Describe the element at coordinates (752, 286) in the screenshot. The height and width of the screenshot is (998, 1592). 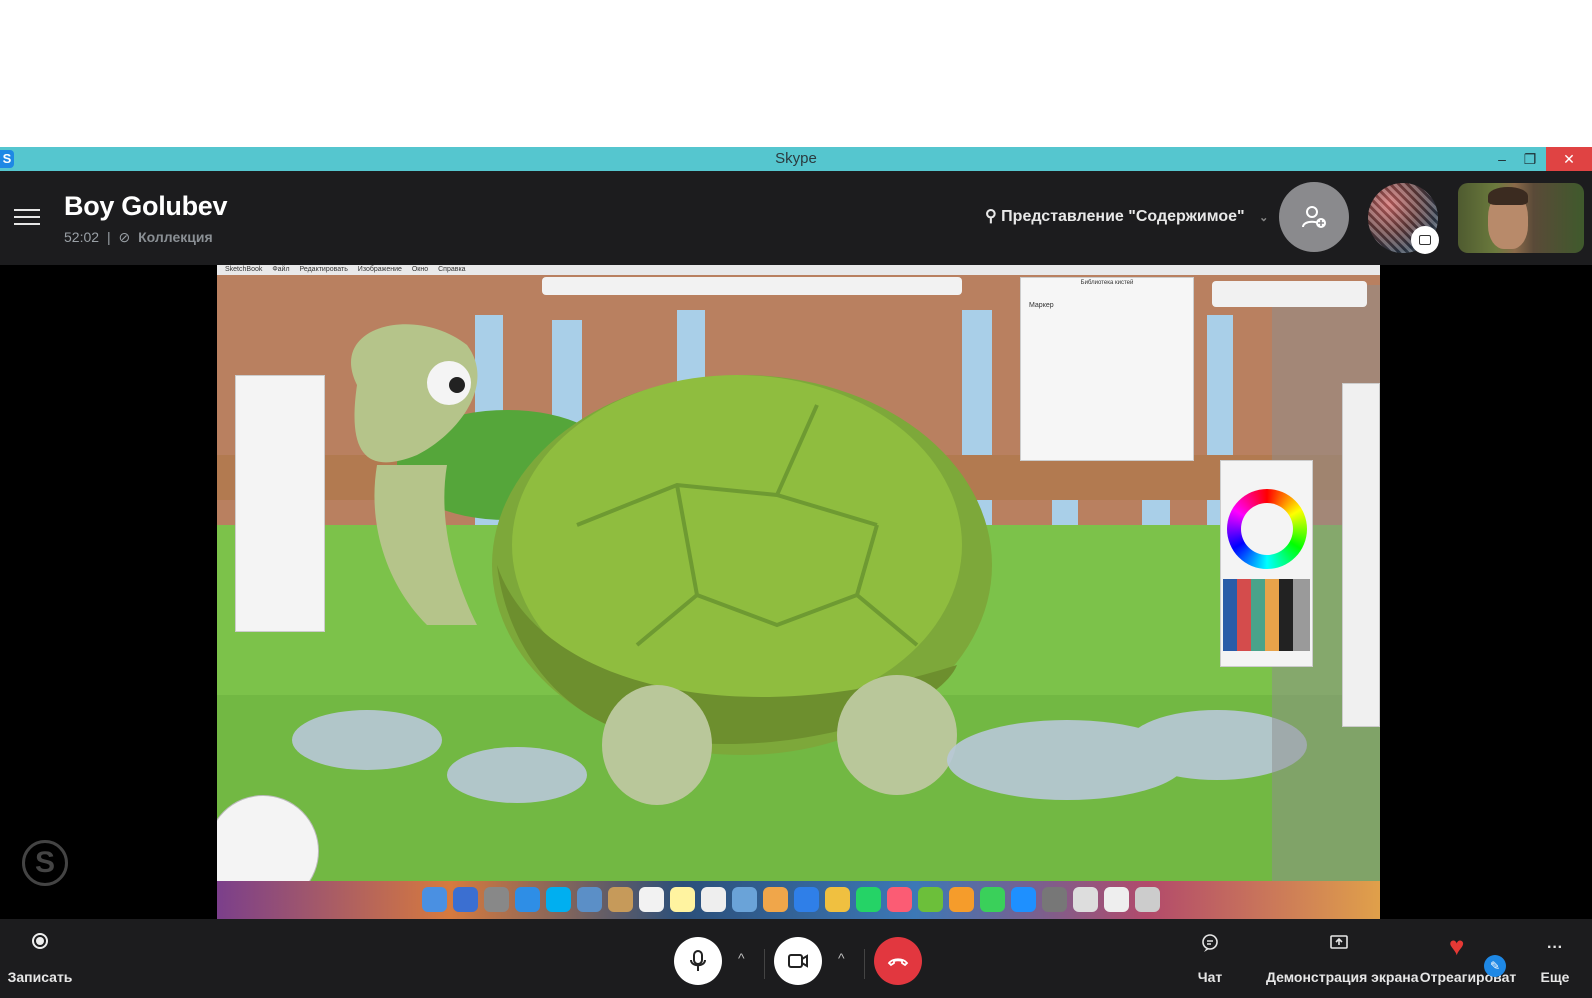
I see `sketchbook-toolbar` at that location.